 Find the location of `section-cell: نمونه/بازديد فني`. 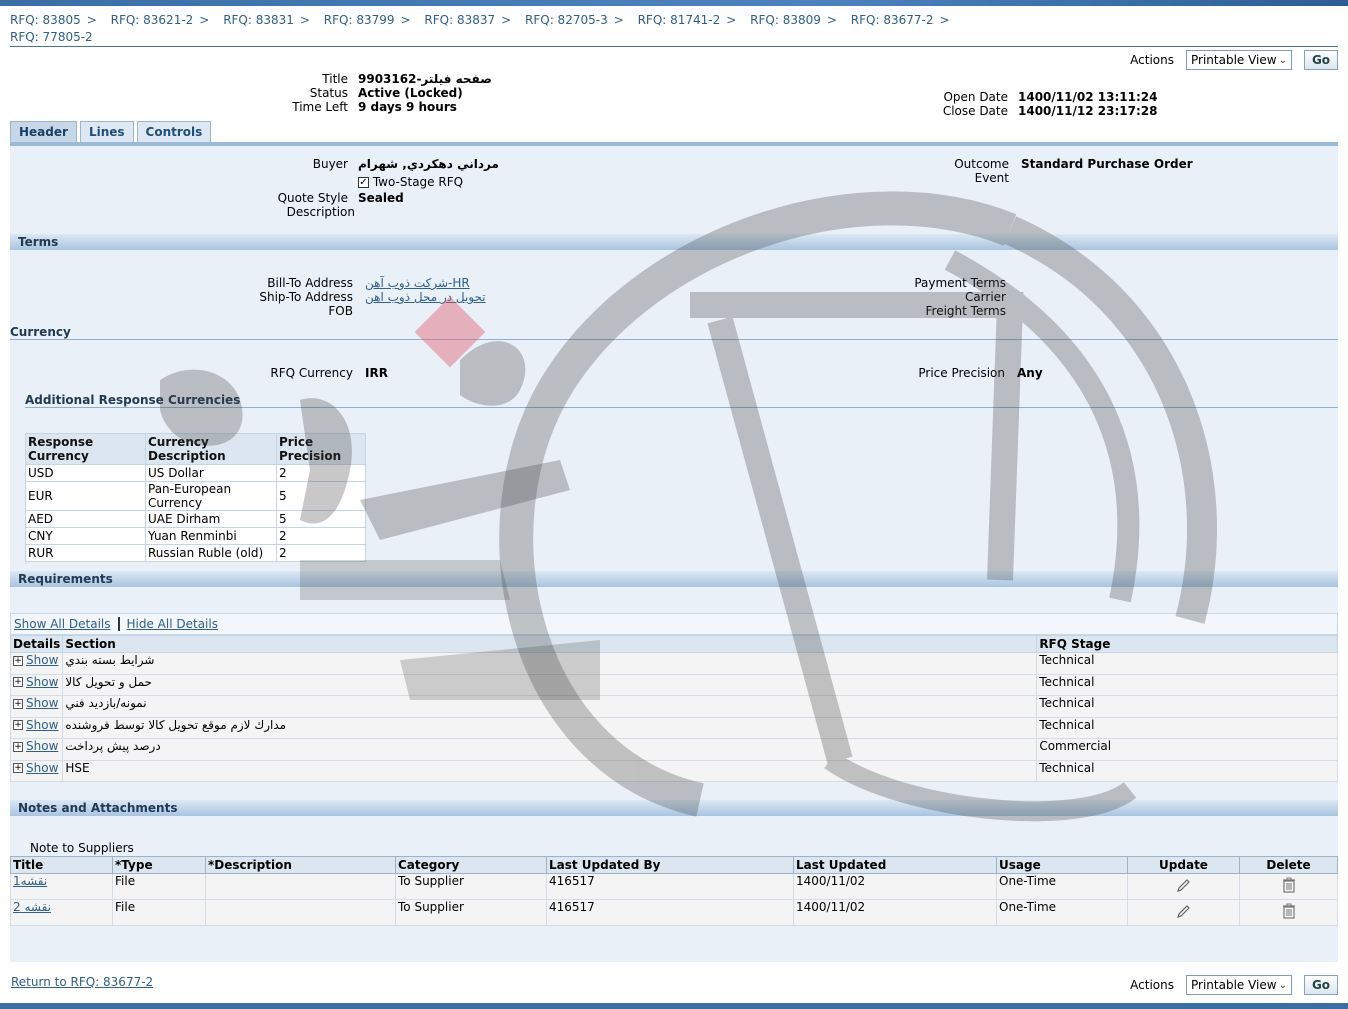

section-cell: نمونه/بازديد فني is located at coordinates (550, 706).